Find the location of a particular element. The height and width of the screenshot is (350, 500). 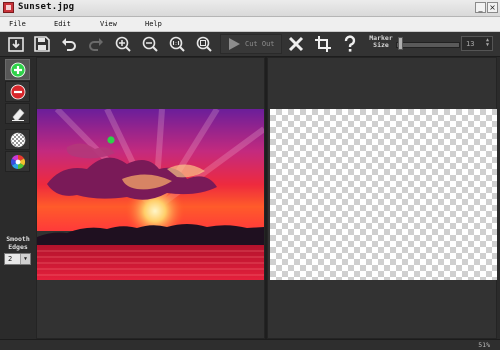

actual-size-button is located at coordinates (177, 44).